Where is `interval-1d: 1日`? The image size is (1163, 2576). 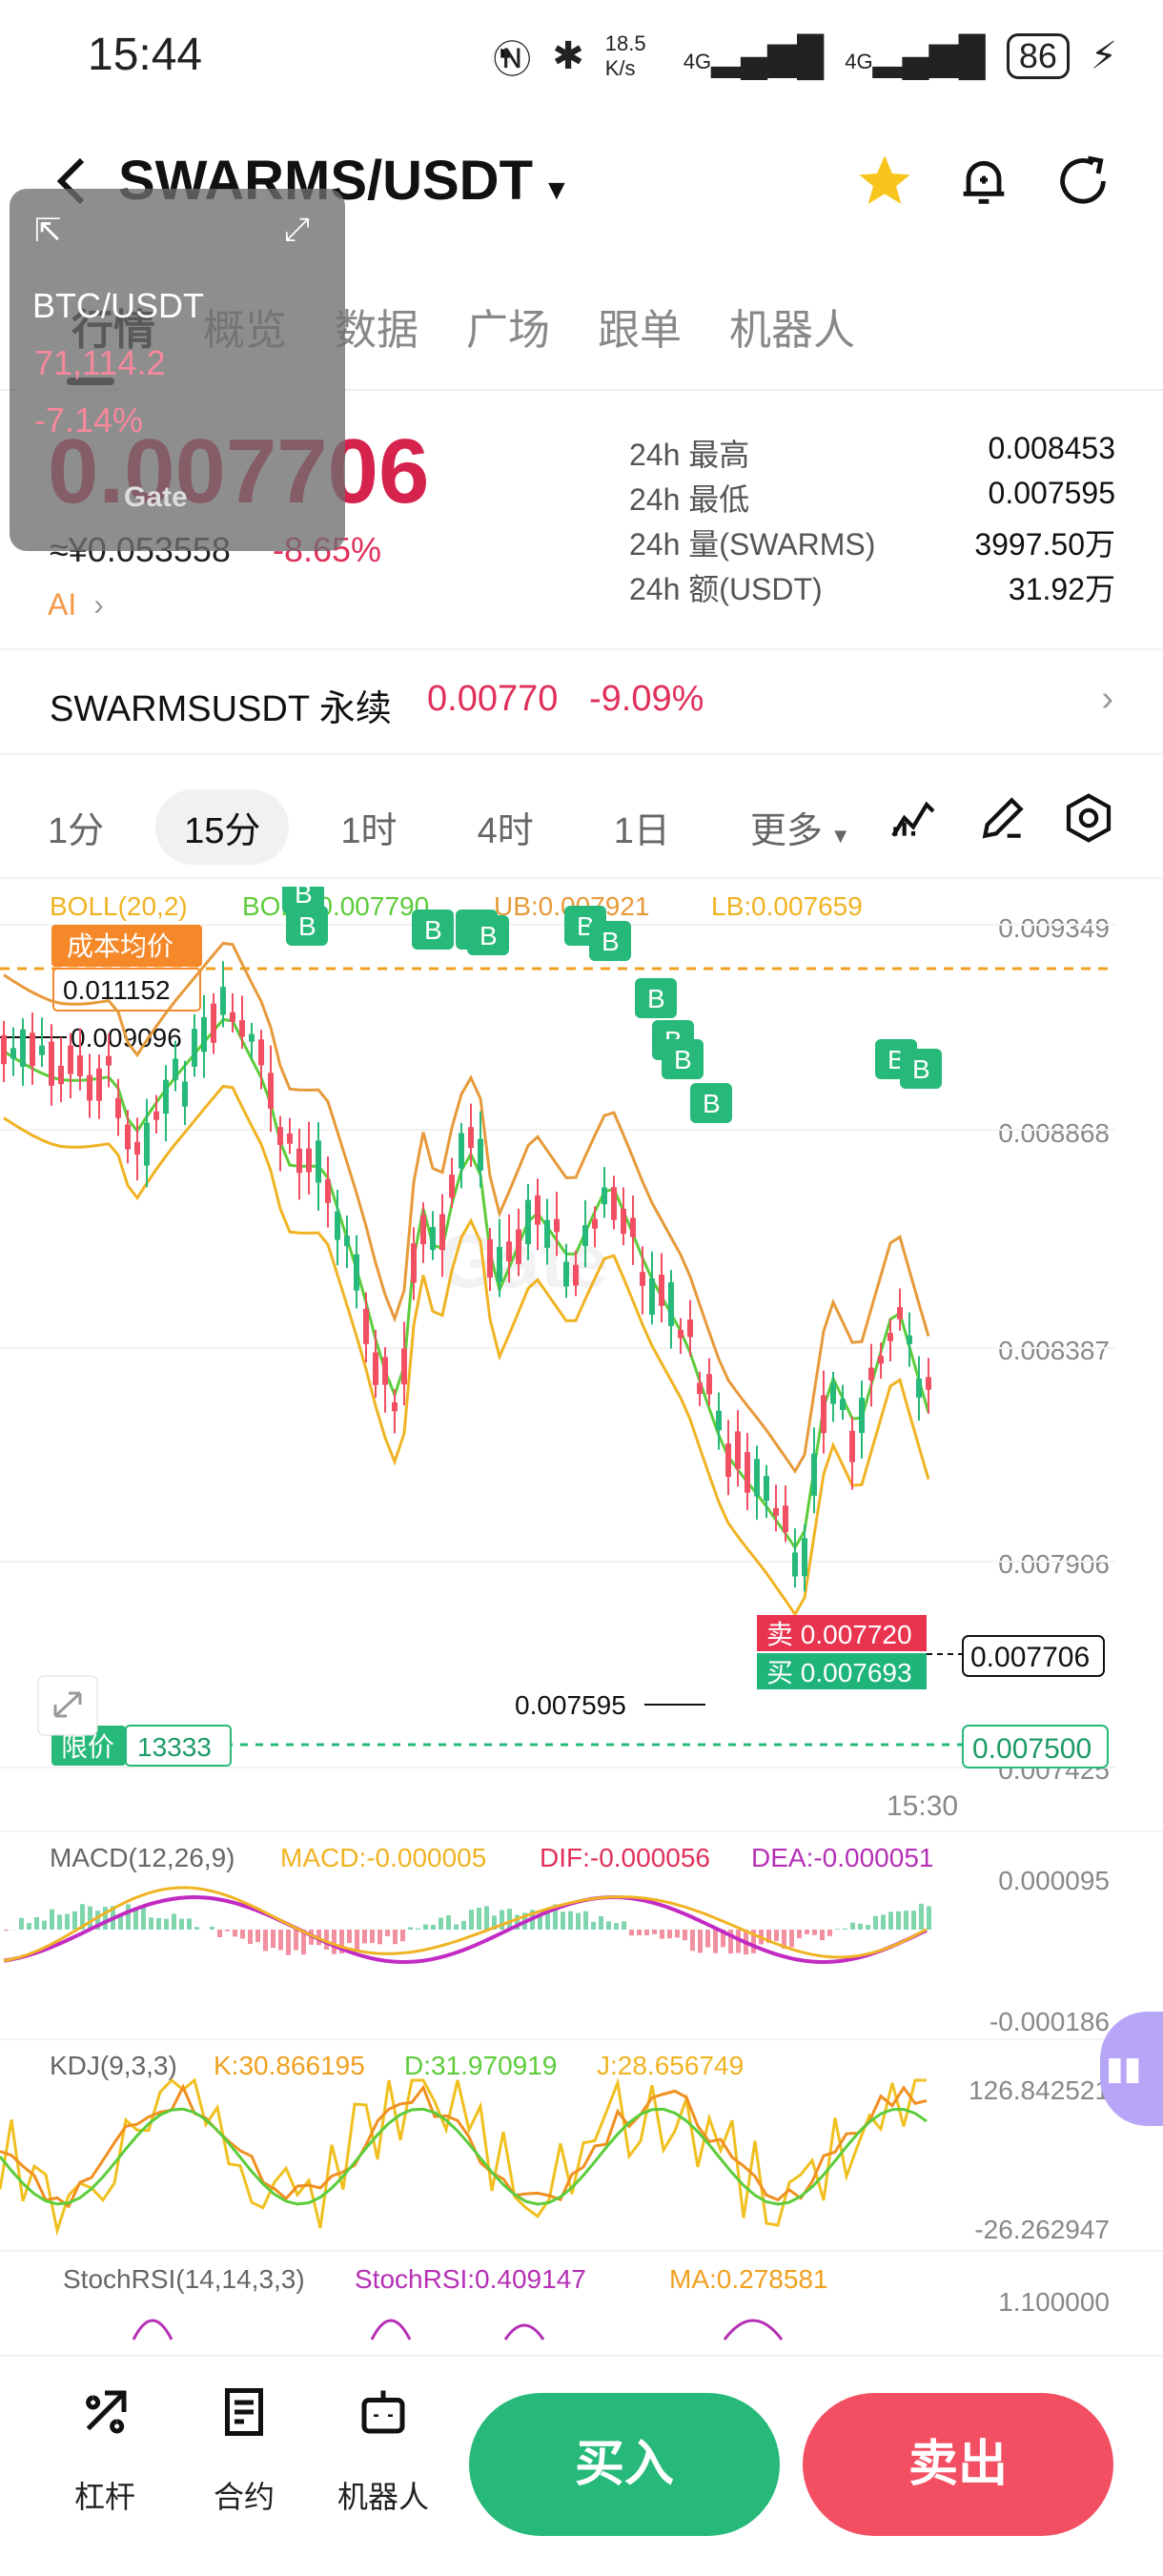
interval-1d: 1日 is located at coordinates (642, 827).